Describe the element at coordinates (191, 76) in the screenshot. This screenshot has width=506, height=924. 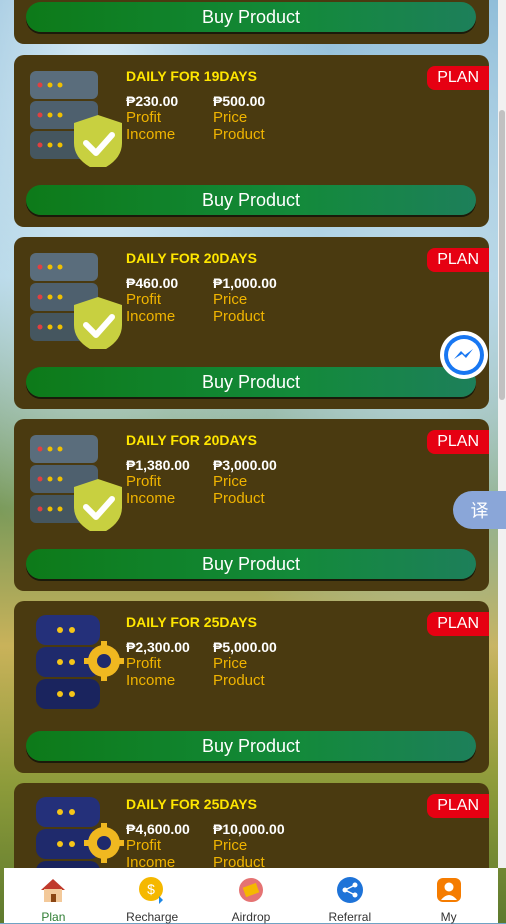
I see `plan-title: DAILY FOR 19DAYS` at that location.